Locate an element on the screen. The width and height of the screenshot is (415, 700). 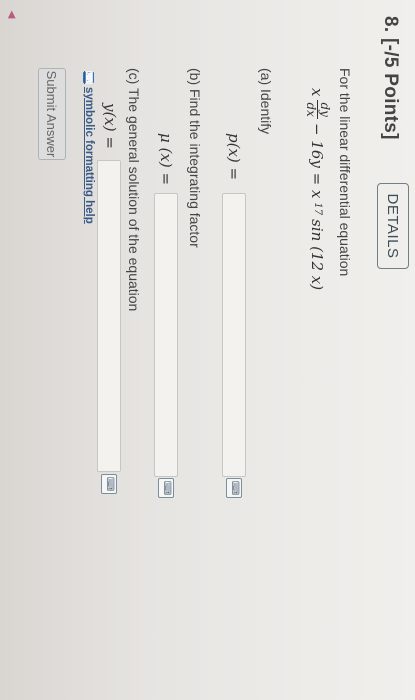
details-button: DETAILS is located at coordinates (393, 226).